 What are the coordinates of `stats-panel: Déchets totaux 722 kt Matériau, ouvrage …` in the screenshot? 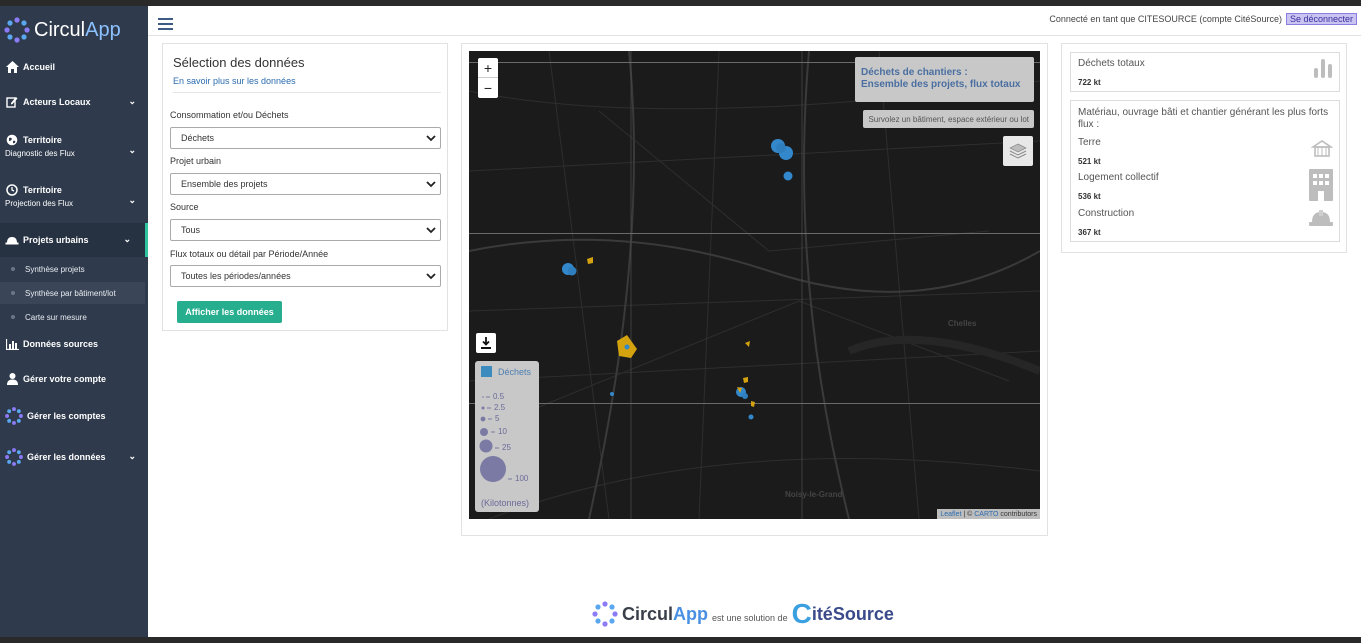 It's located at (1204, 148).